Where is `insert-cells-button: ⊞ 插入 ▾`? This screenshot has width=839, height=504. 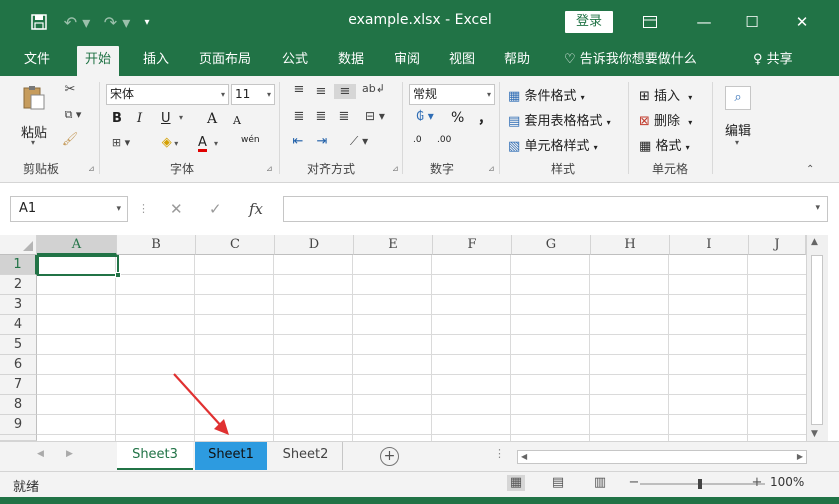
insert-cells-button: ⊞ 插入 ▾ is located at coordinates (665, 94).